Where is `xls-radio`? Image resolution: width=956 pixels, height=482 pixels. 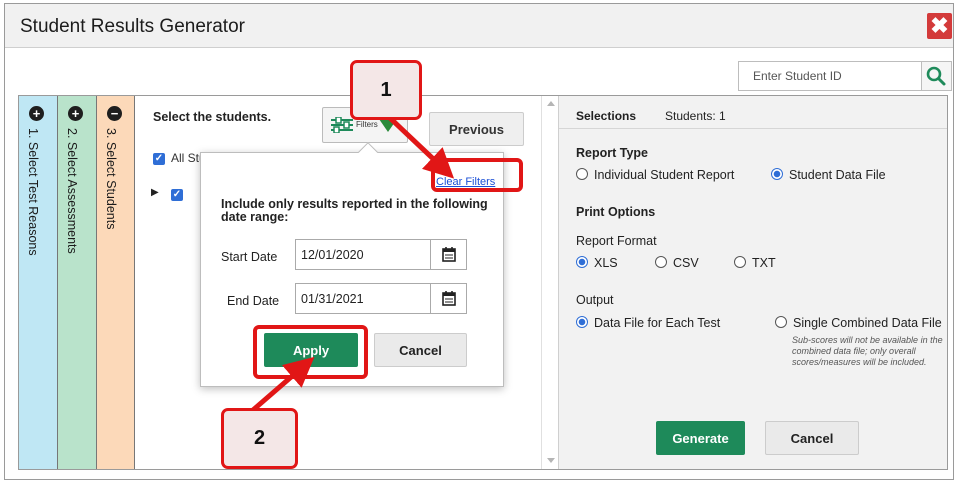 xls-radio is located at coordinates (582, 262).